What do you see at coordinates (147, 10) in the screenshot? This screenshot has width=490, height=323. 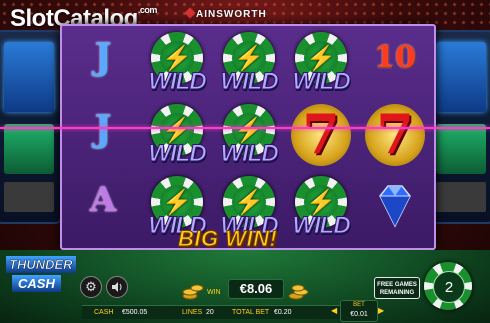 I see `brand-suffix: .com` at bounding box center [147, 10].